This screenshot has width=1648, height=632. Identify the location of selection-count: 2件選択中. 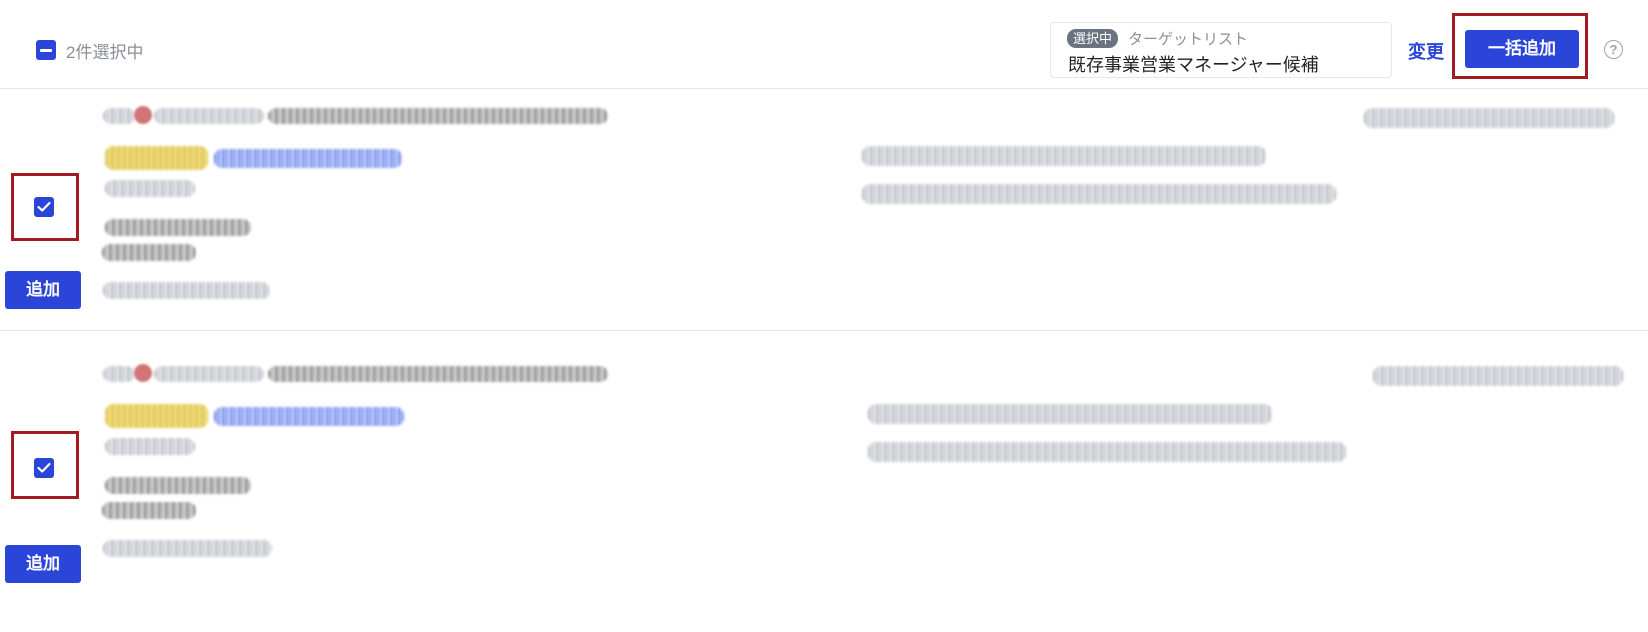
(105, 52).